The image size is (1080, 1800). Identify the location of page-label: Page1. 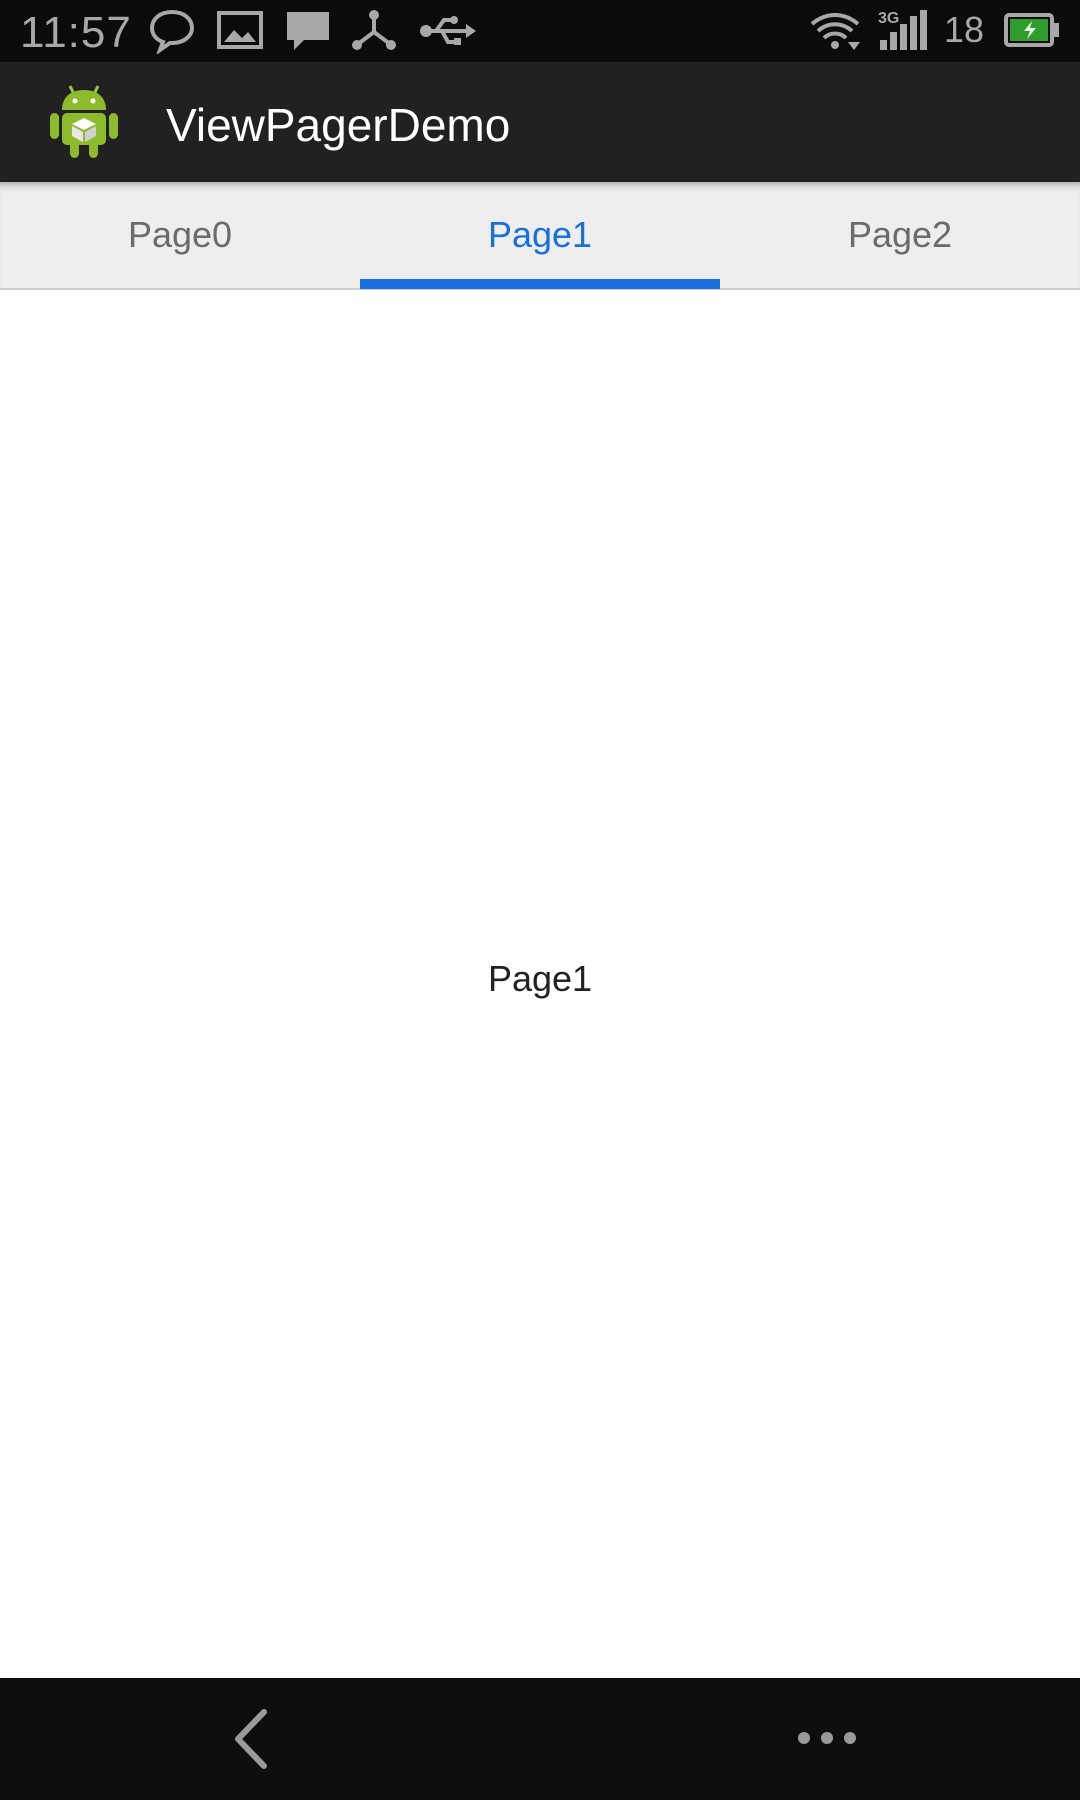
(540, 978).